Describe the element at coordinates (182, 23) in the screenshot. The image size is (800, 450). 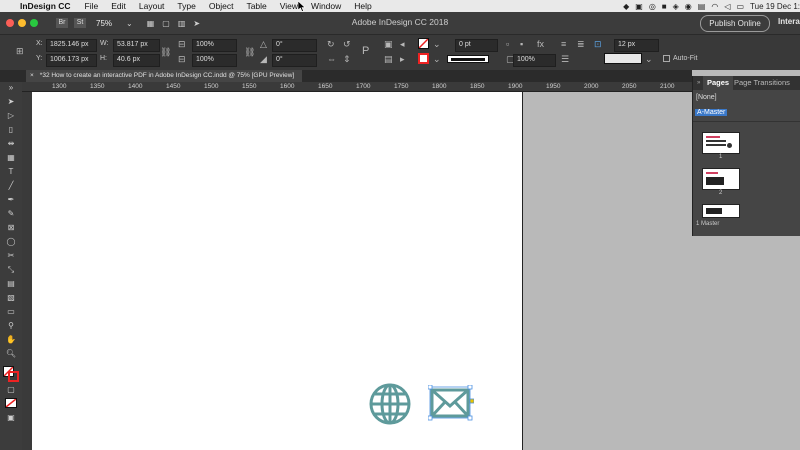
I see `arrange-icon: ▥` at that location.